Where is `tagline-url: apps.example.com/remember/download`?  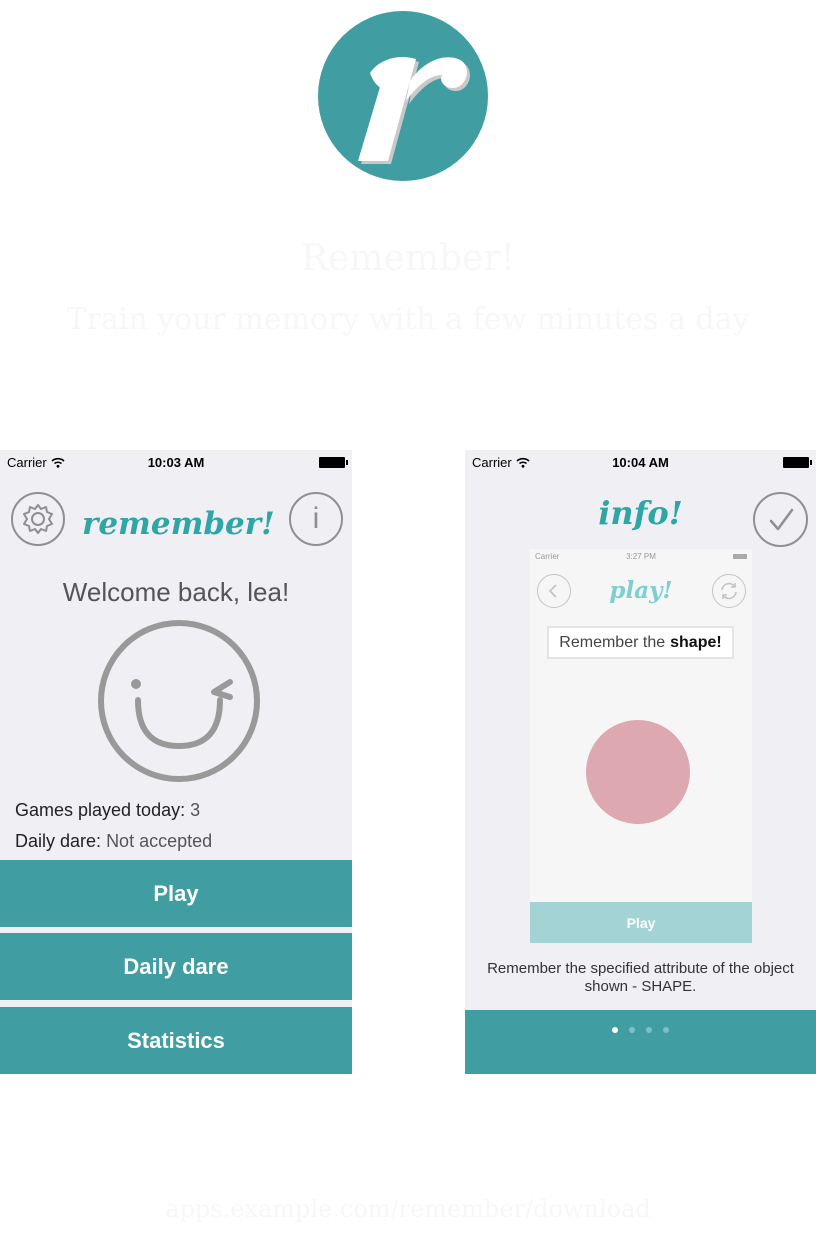
tagline-url: apps.example.com/remember/download is located at coordinates (408, 1209).